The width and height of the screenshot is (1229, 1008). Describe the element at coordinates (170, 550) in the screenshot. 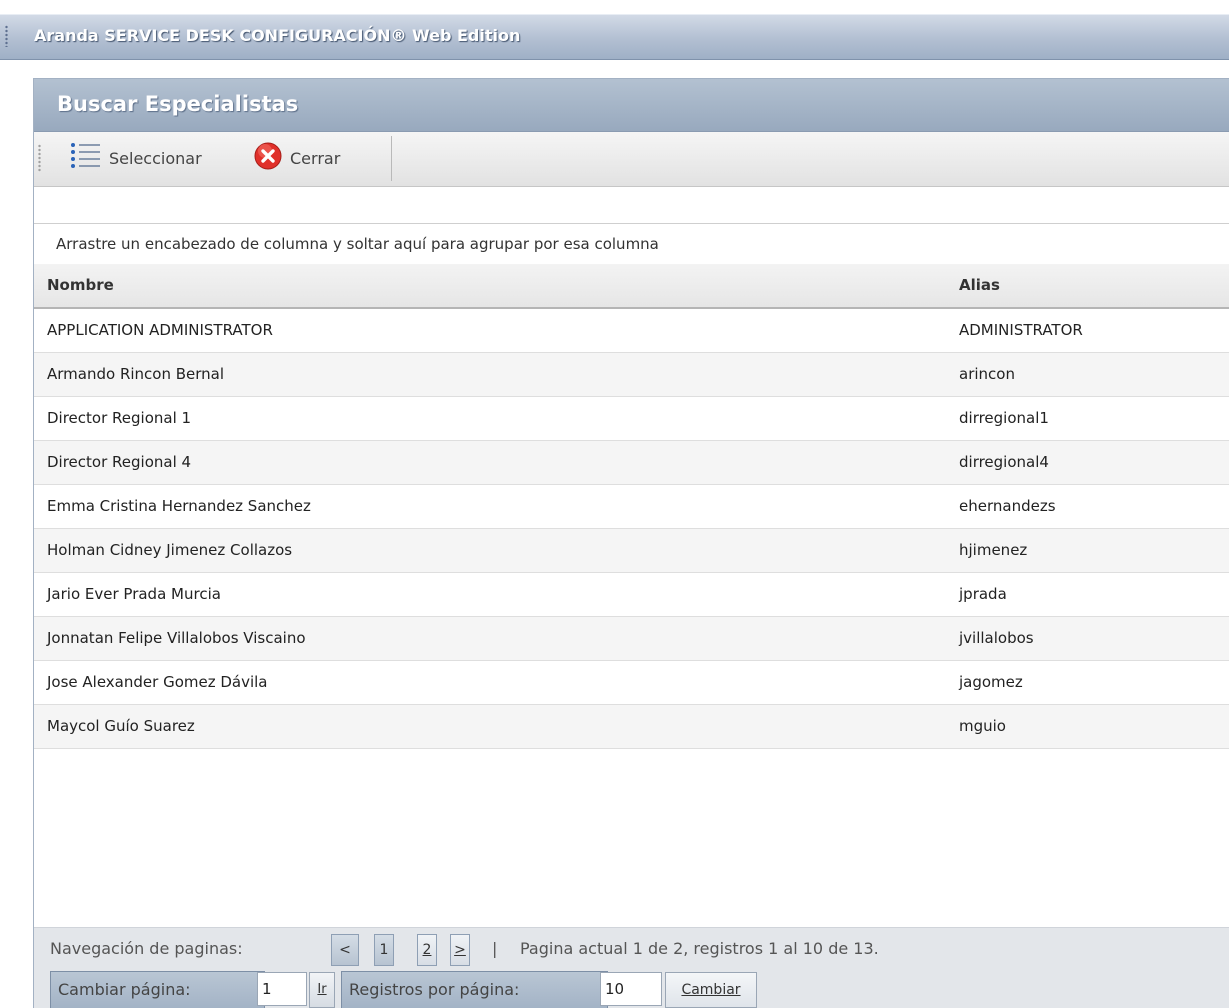

I see `cell-name: Holman Cidney Jimenez Collazos` at that location.